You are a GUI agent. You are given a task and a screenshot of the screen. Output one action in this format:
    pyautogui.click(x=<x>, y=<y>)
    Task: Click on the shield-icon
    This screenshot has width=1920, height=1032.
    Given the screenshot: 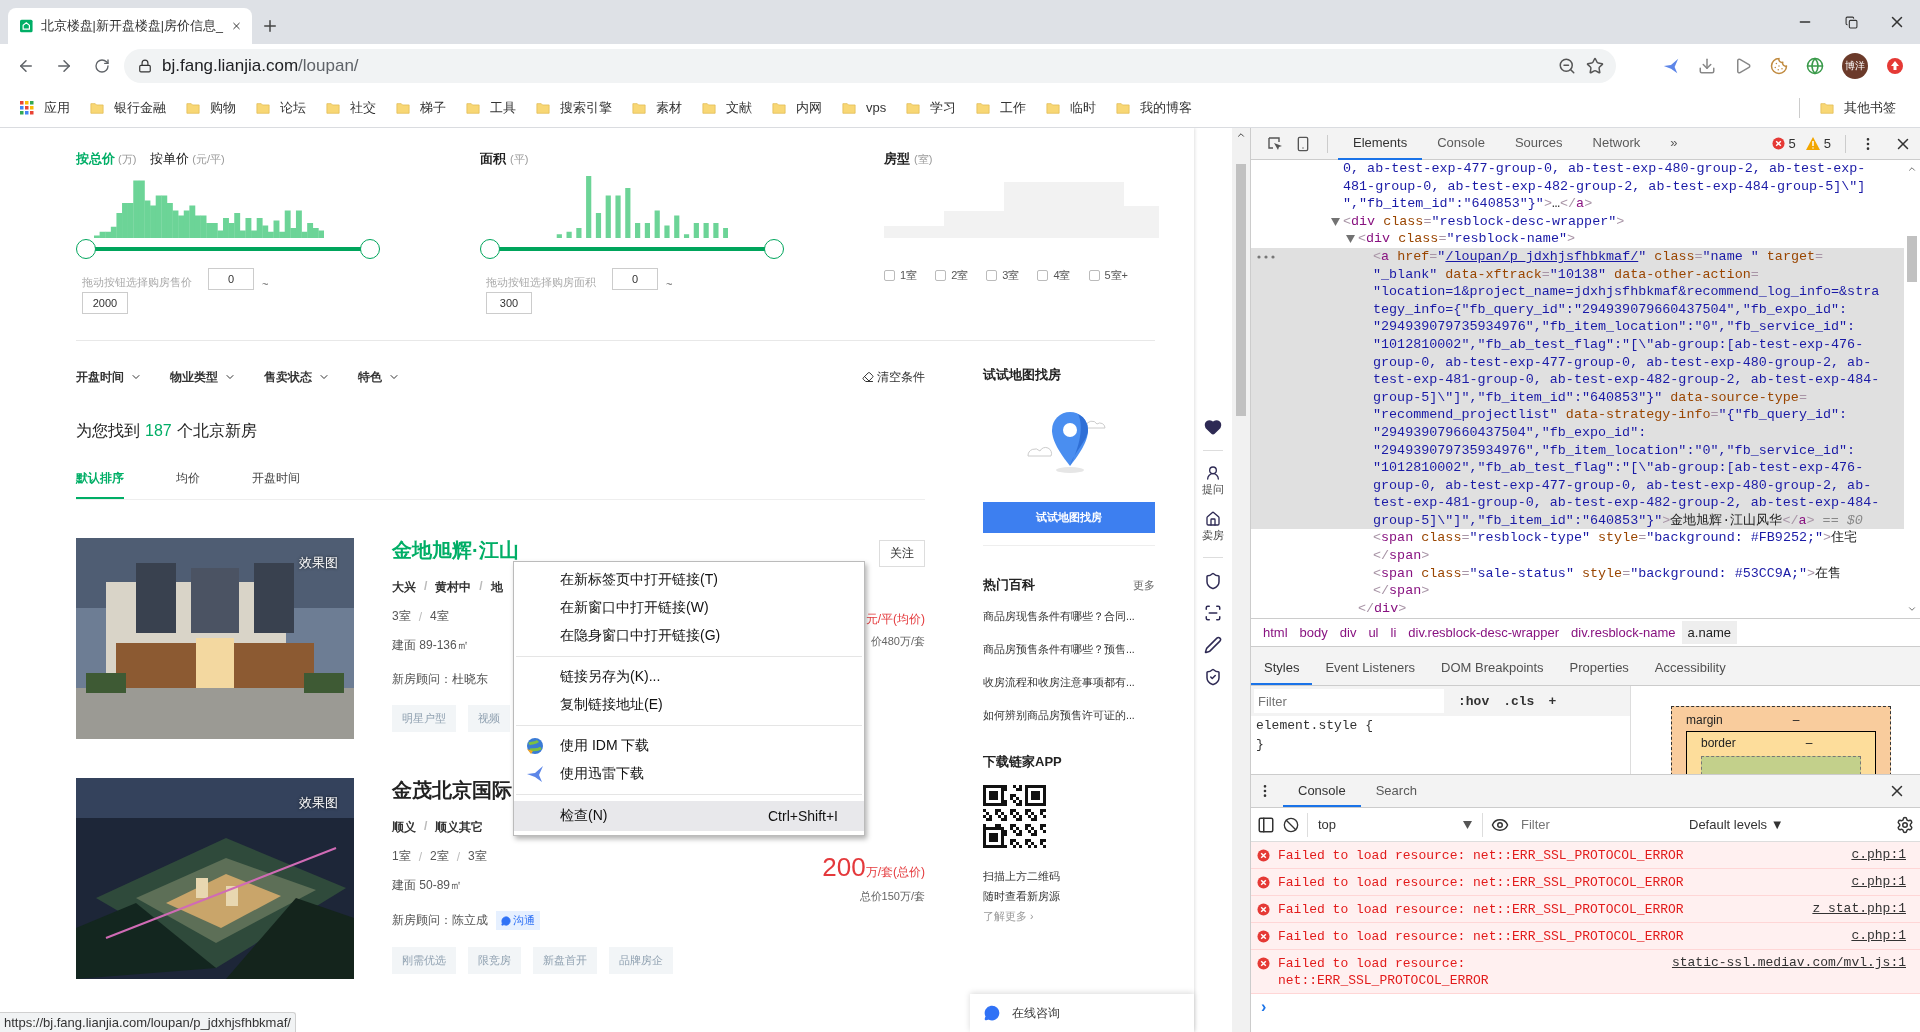 What is the action you would take?
    pyautogui.click(x=1213, y=581)
    